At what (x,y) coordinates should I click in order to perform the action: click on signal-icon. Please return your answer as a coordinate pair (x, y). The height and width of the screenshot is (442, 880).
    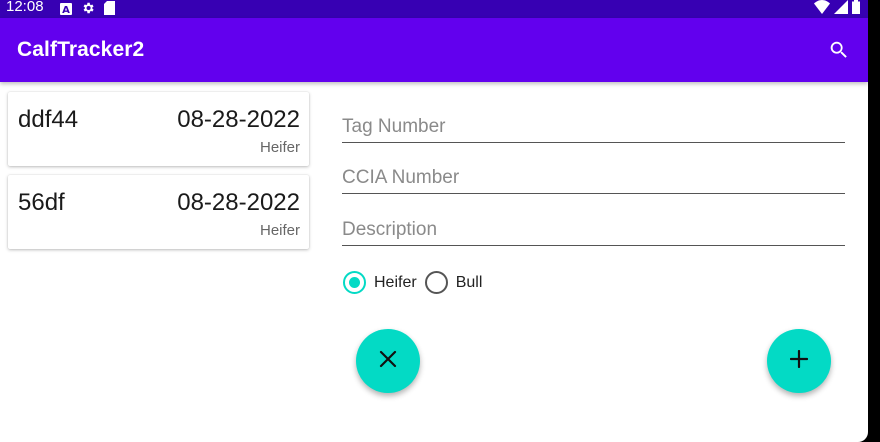
    Looking at the image, I should click on (841, 9).